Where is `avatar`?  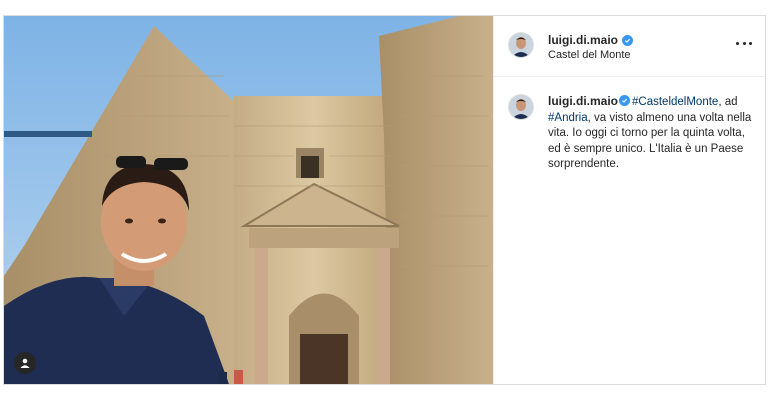 avatar is located at coordinates (521, 45).